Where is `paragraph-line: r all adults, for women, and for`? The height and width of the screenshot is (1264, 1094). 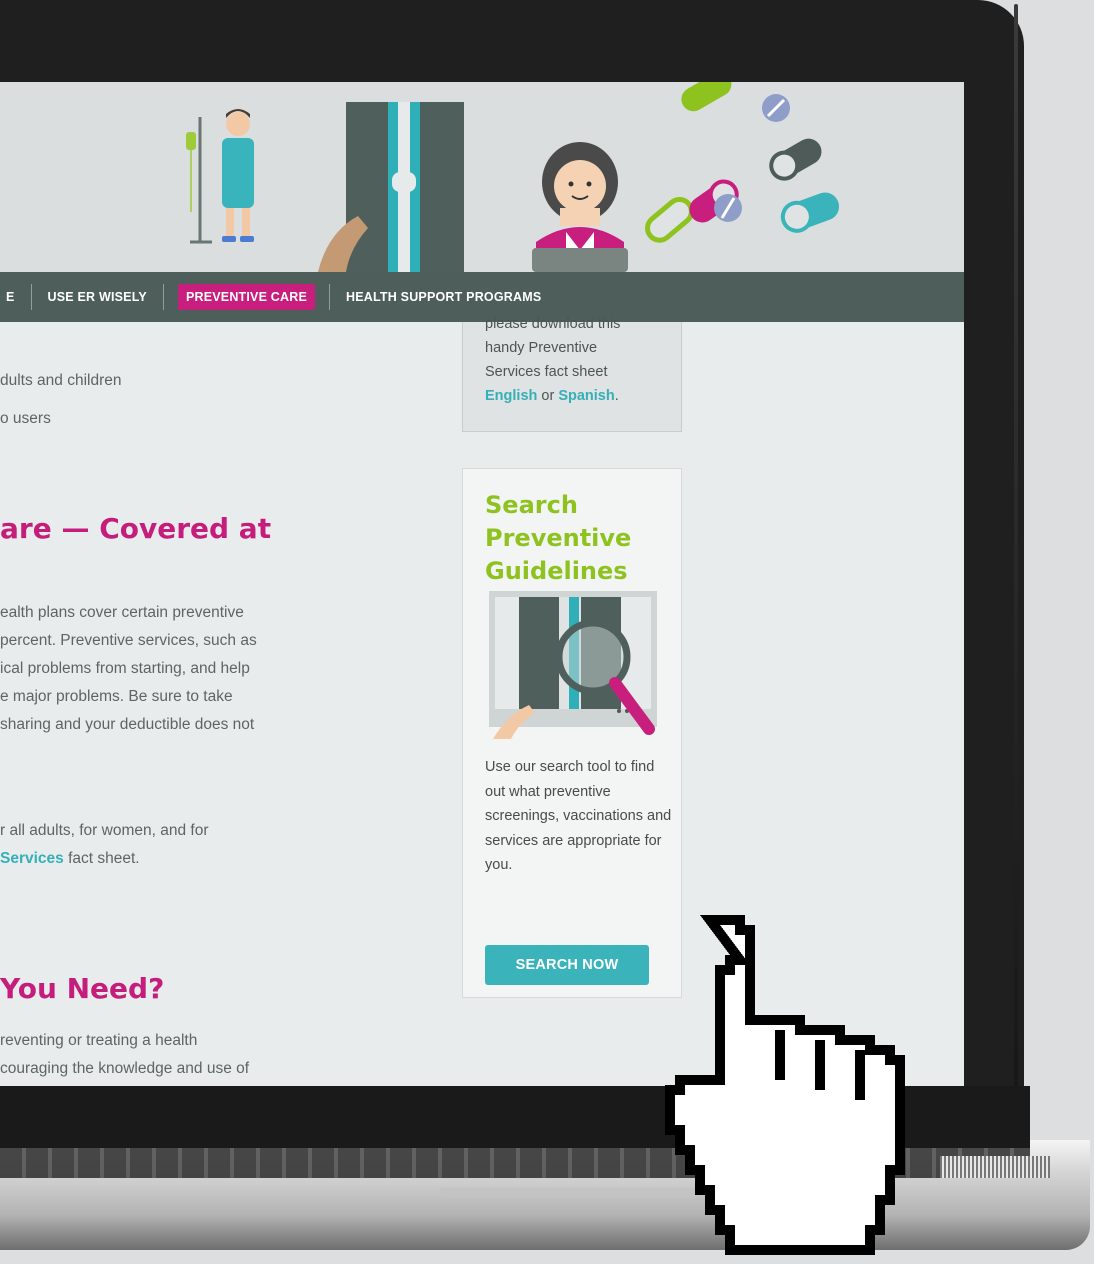 paragraph-line: r all adults, for women, and for is located at coordinates (104, 830).